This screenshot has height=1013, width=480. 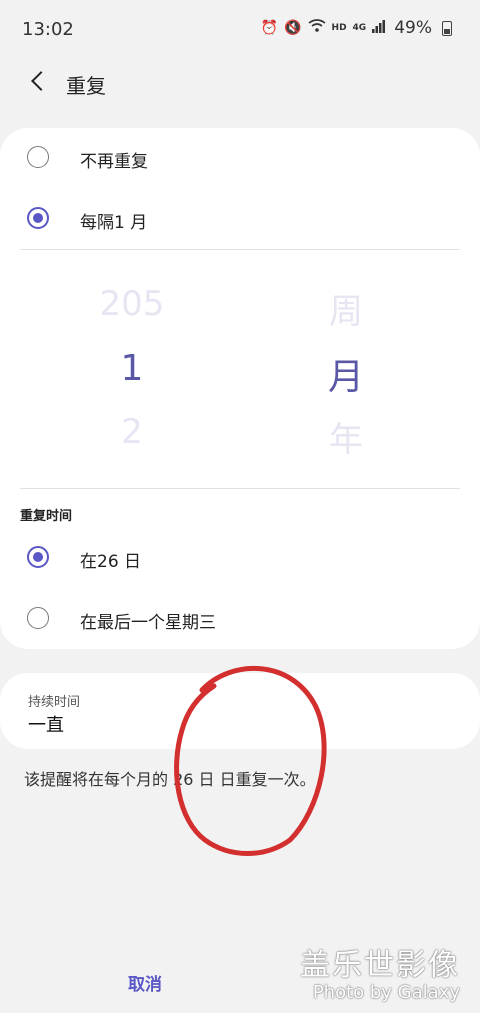 What do you see at coordinates (46, 725) in the screenshot?
I see `duration-value: 一直` at bounding box center [46, 725].